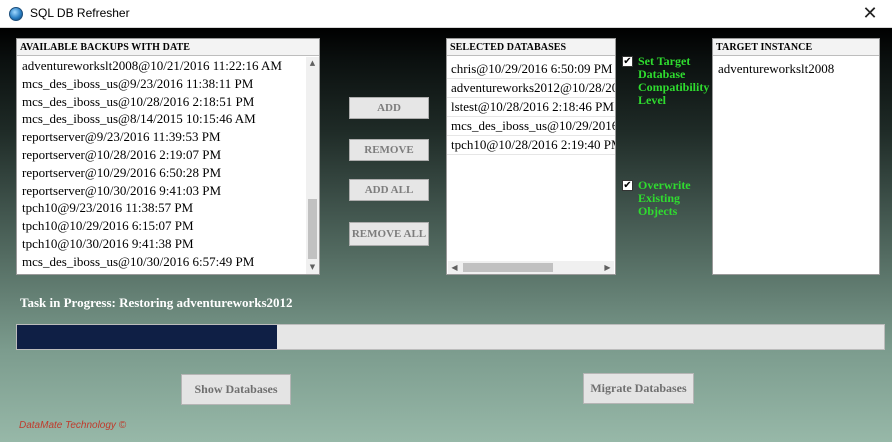 The width and height of the screenshot is (892, 442). What do you see at coordinates (638, 388) in the screenshot?
I see `migrate-databases-button: Migrate Databases` at bounding box center [638, 388].